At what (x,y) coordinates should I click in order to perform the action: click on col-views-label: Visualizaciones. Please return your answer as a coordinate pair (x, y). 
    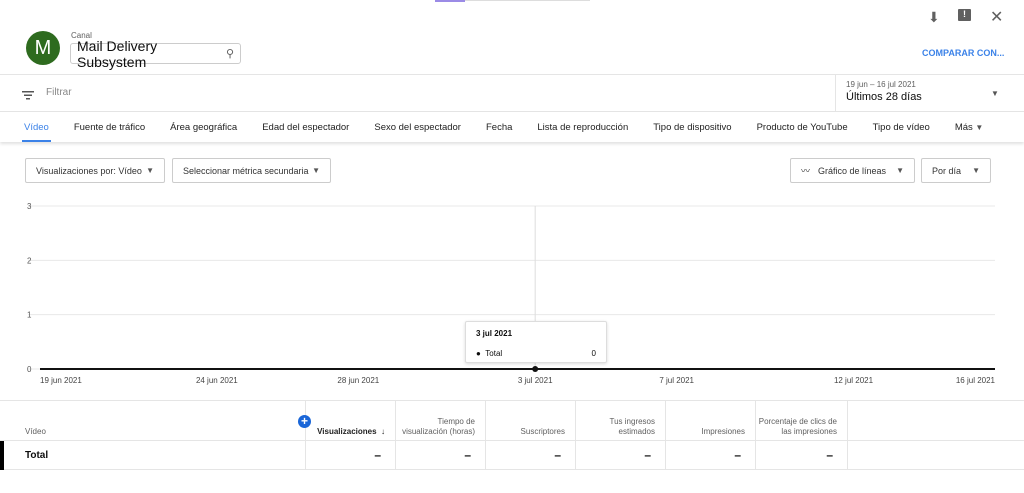
    Looking at the image, I should click on (347, 431).